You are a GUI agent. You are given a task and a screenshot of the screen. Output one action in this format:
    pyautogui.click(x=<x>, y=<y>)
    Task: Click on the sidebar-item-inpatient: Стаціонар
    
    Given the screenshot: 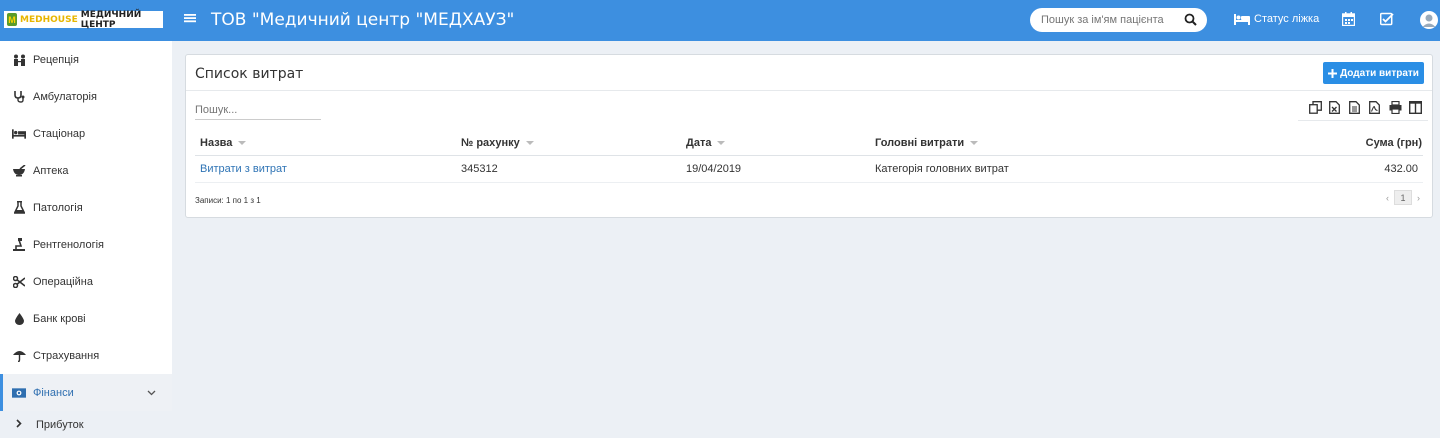 What is the action you would take?
    pyautogui.click(x=86, y=133)
    